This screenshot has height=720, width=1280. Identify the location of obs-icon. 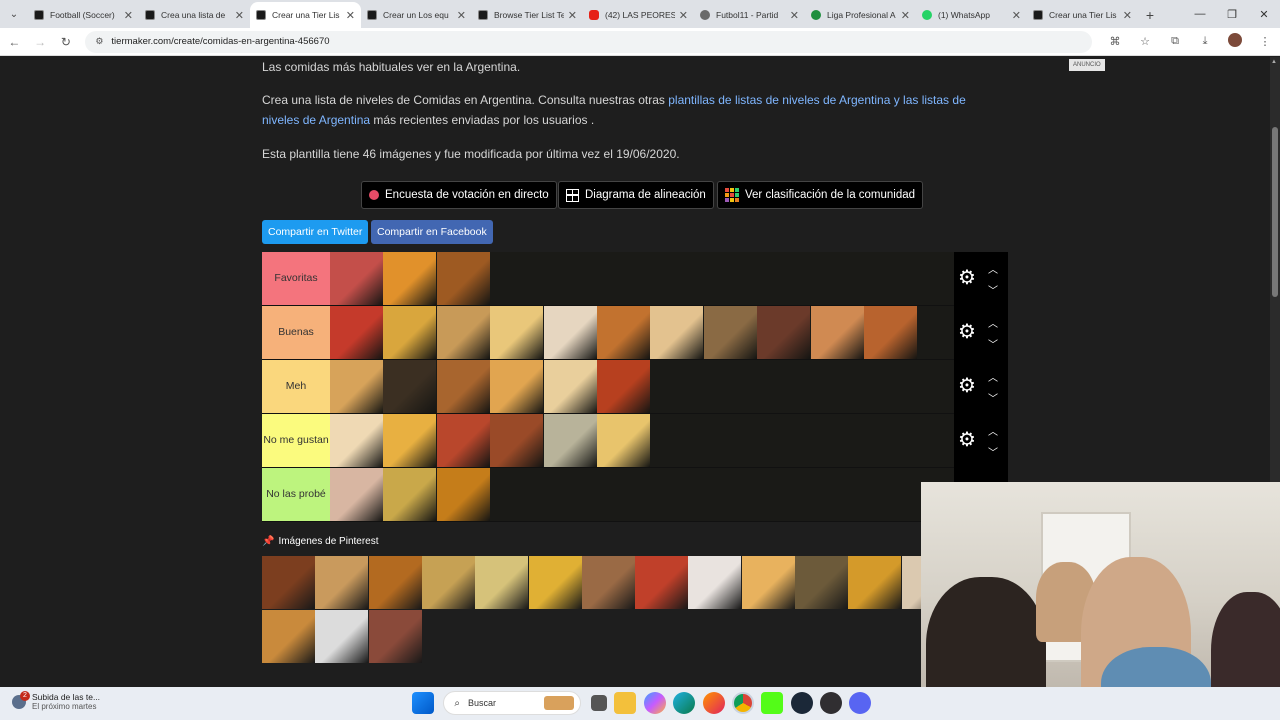
(831, 703).